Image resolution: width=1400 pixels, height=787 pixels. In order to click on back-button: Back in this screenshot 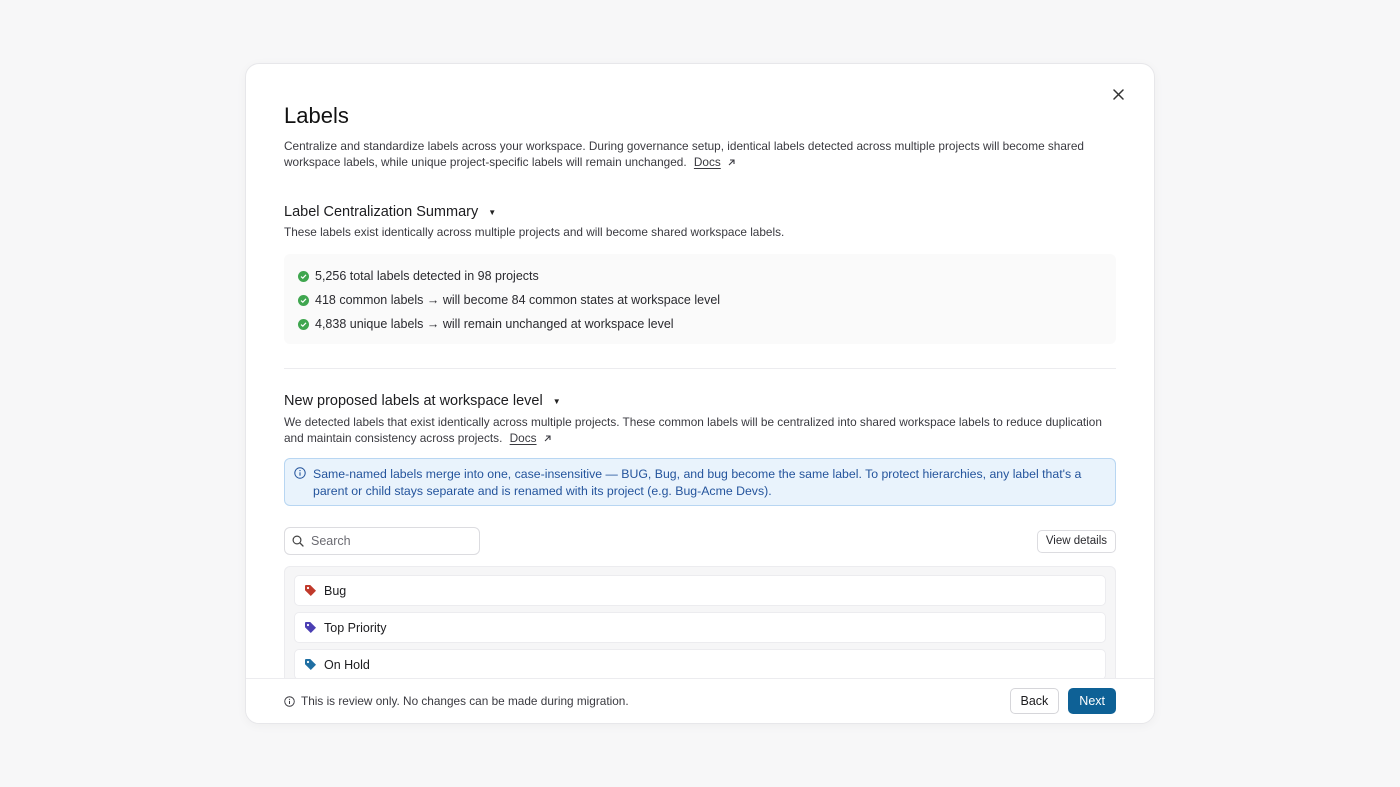, I will do `click(1034, 701)`.